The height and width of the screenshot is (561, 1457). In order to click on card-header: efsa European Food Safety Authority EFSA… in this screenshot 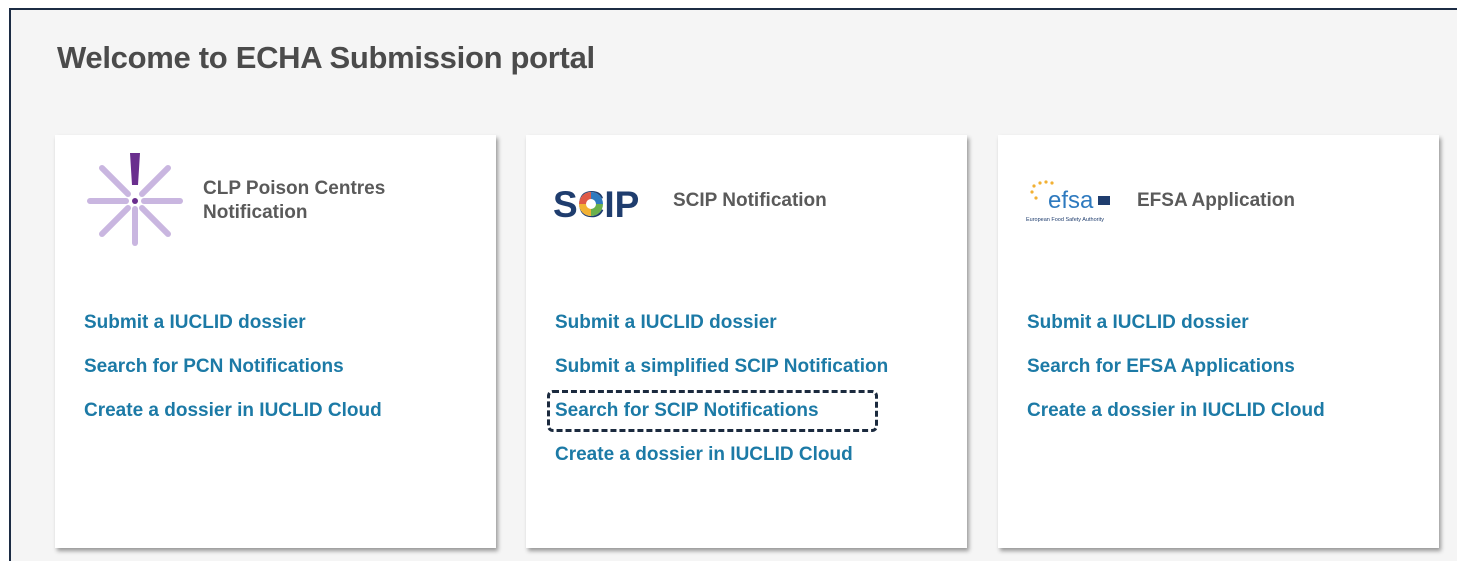, I will do `click(1218, 205)`.